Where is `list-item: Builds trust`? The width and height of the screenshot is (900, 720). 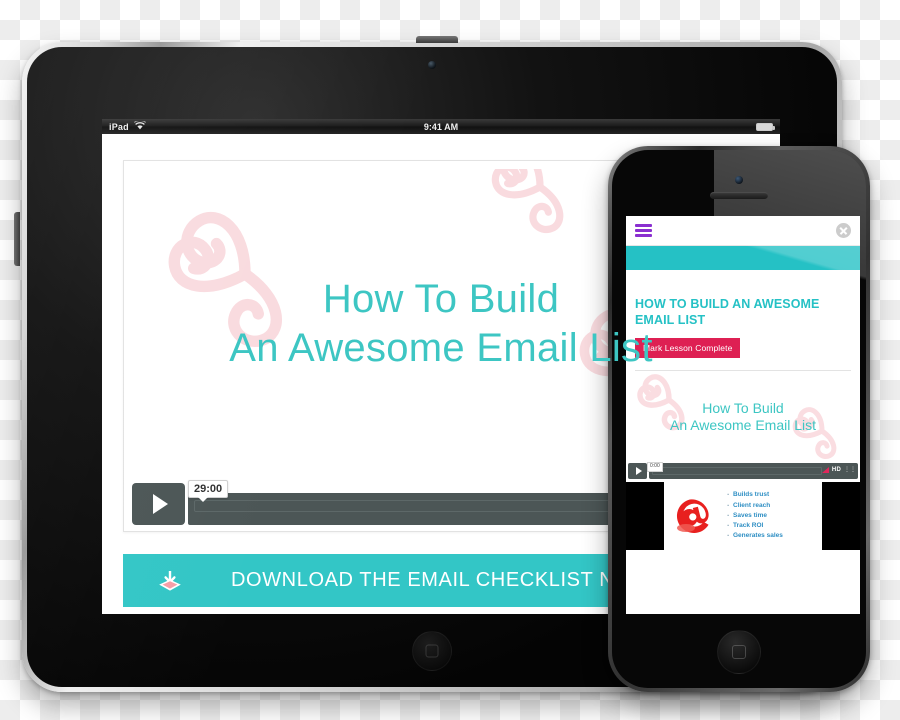
list-item: Builds trust is located at coordinates (754, 495).